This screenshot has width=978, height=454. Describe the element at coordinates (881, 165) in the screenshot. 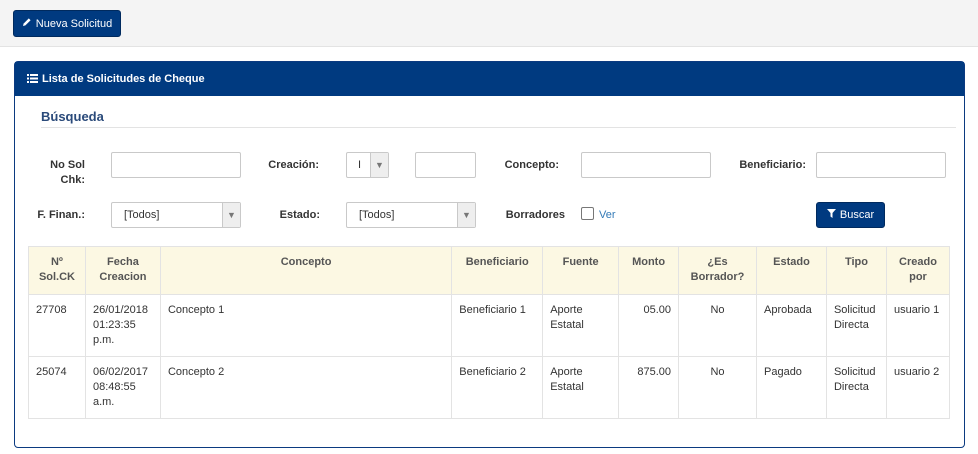

I see `beneficiario-input` at that location.